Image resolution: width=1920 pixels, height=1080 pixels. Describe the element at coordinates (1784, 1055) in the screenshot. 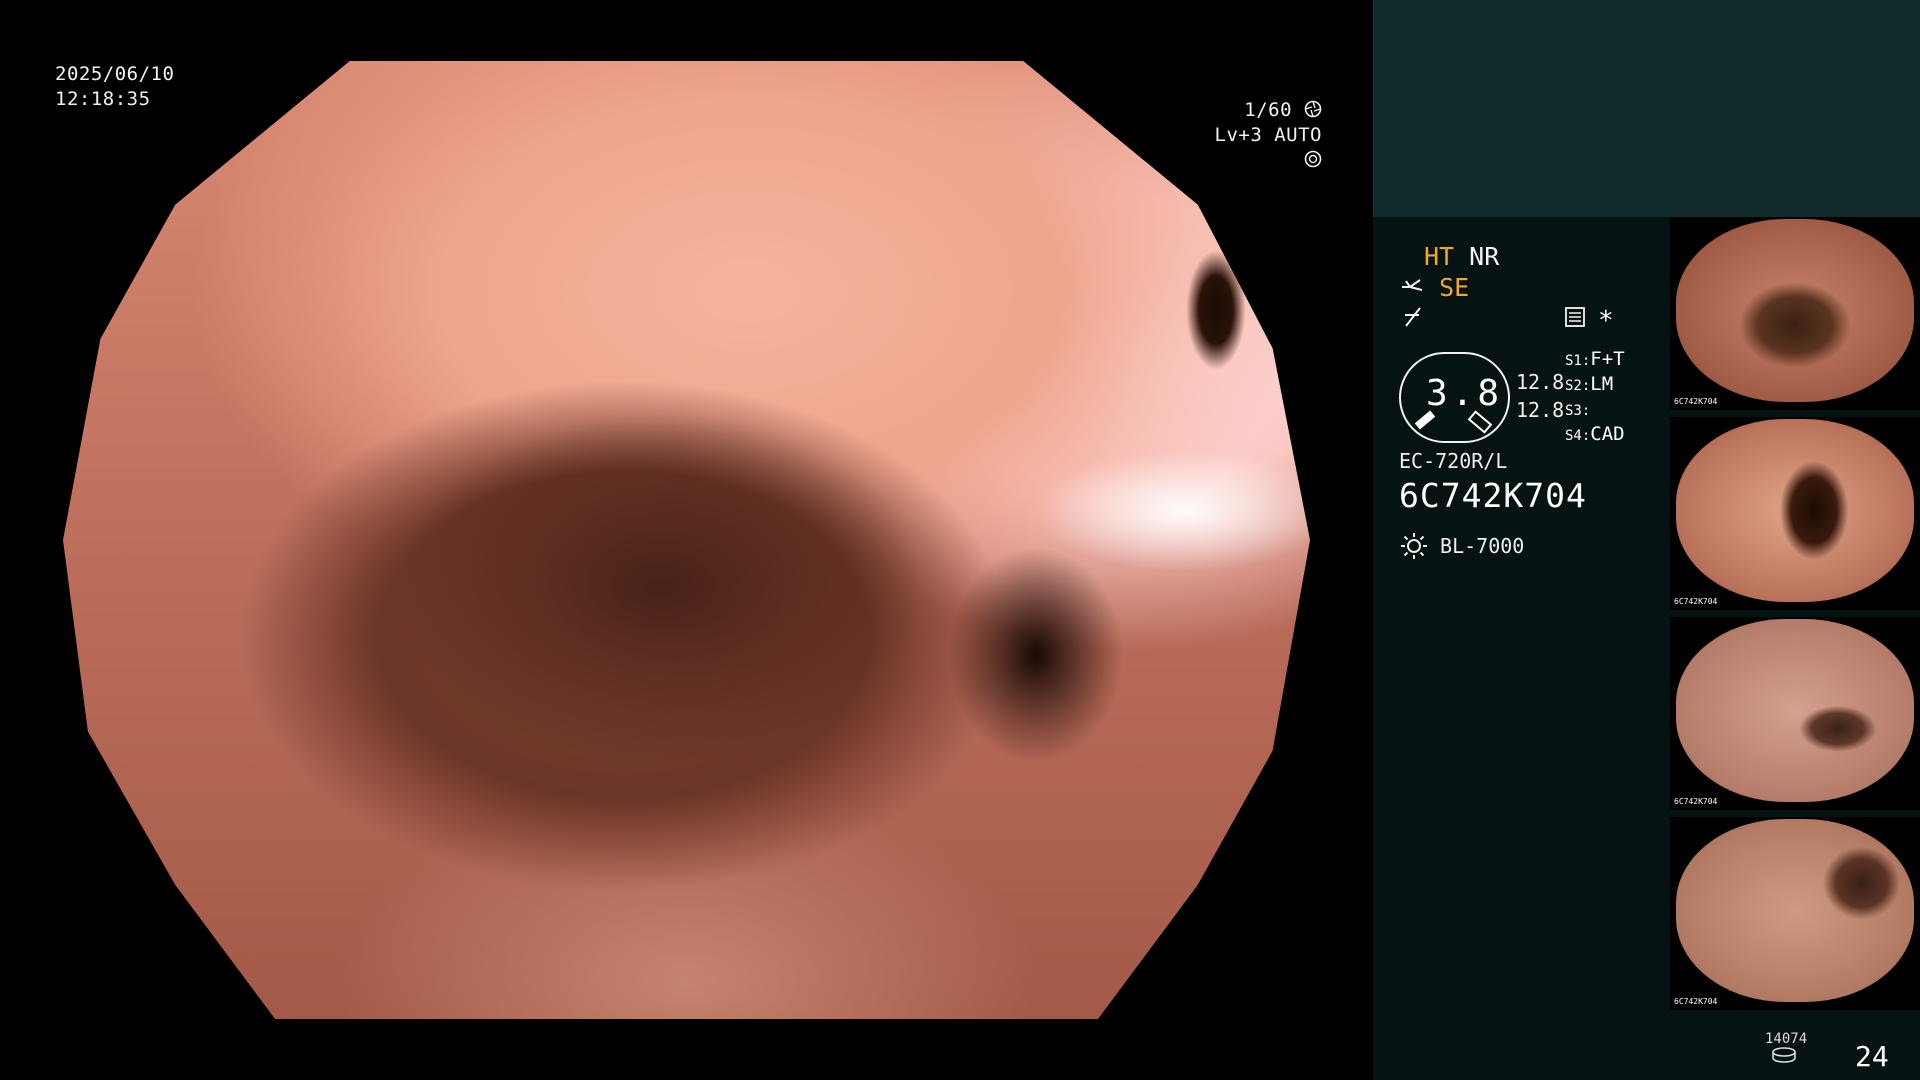

I see `disk-icon` at that location.